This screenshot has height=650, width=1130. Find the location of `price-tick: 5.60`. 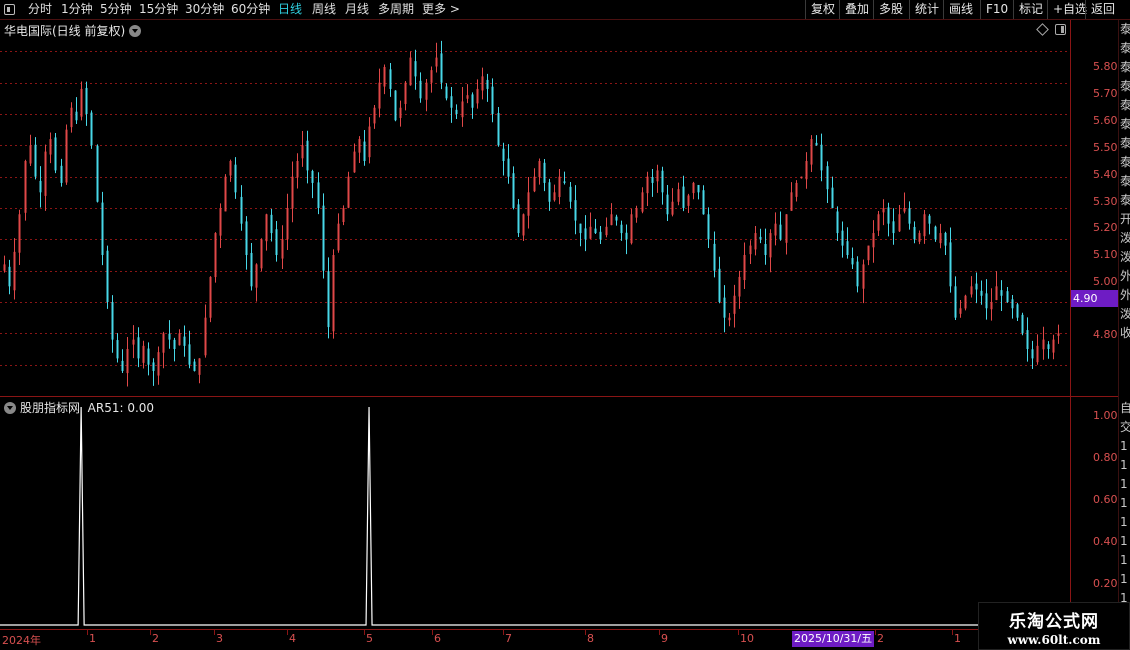

price-tick: 5.60 is located at coordinates (1105, 120).